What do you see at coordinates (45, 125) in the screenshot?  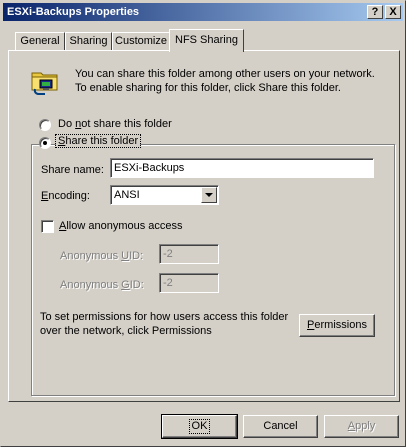 I see `do-not-share-radio` at bounding box center [45, 125].